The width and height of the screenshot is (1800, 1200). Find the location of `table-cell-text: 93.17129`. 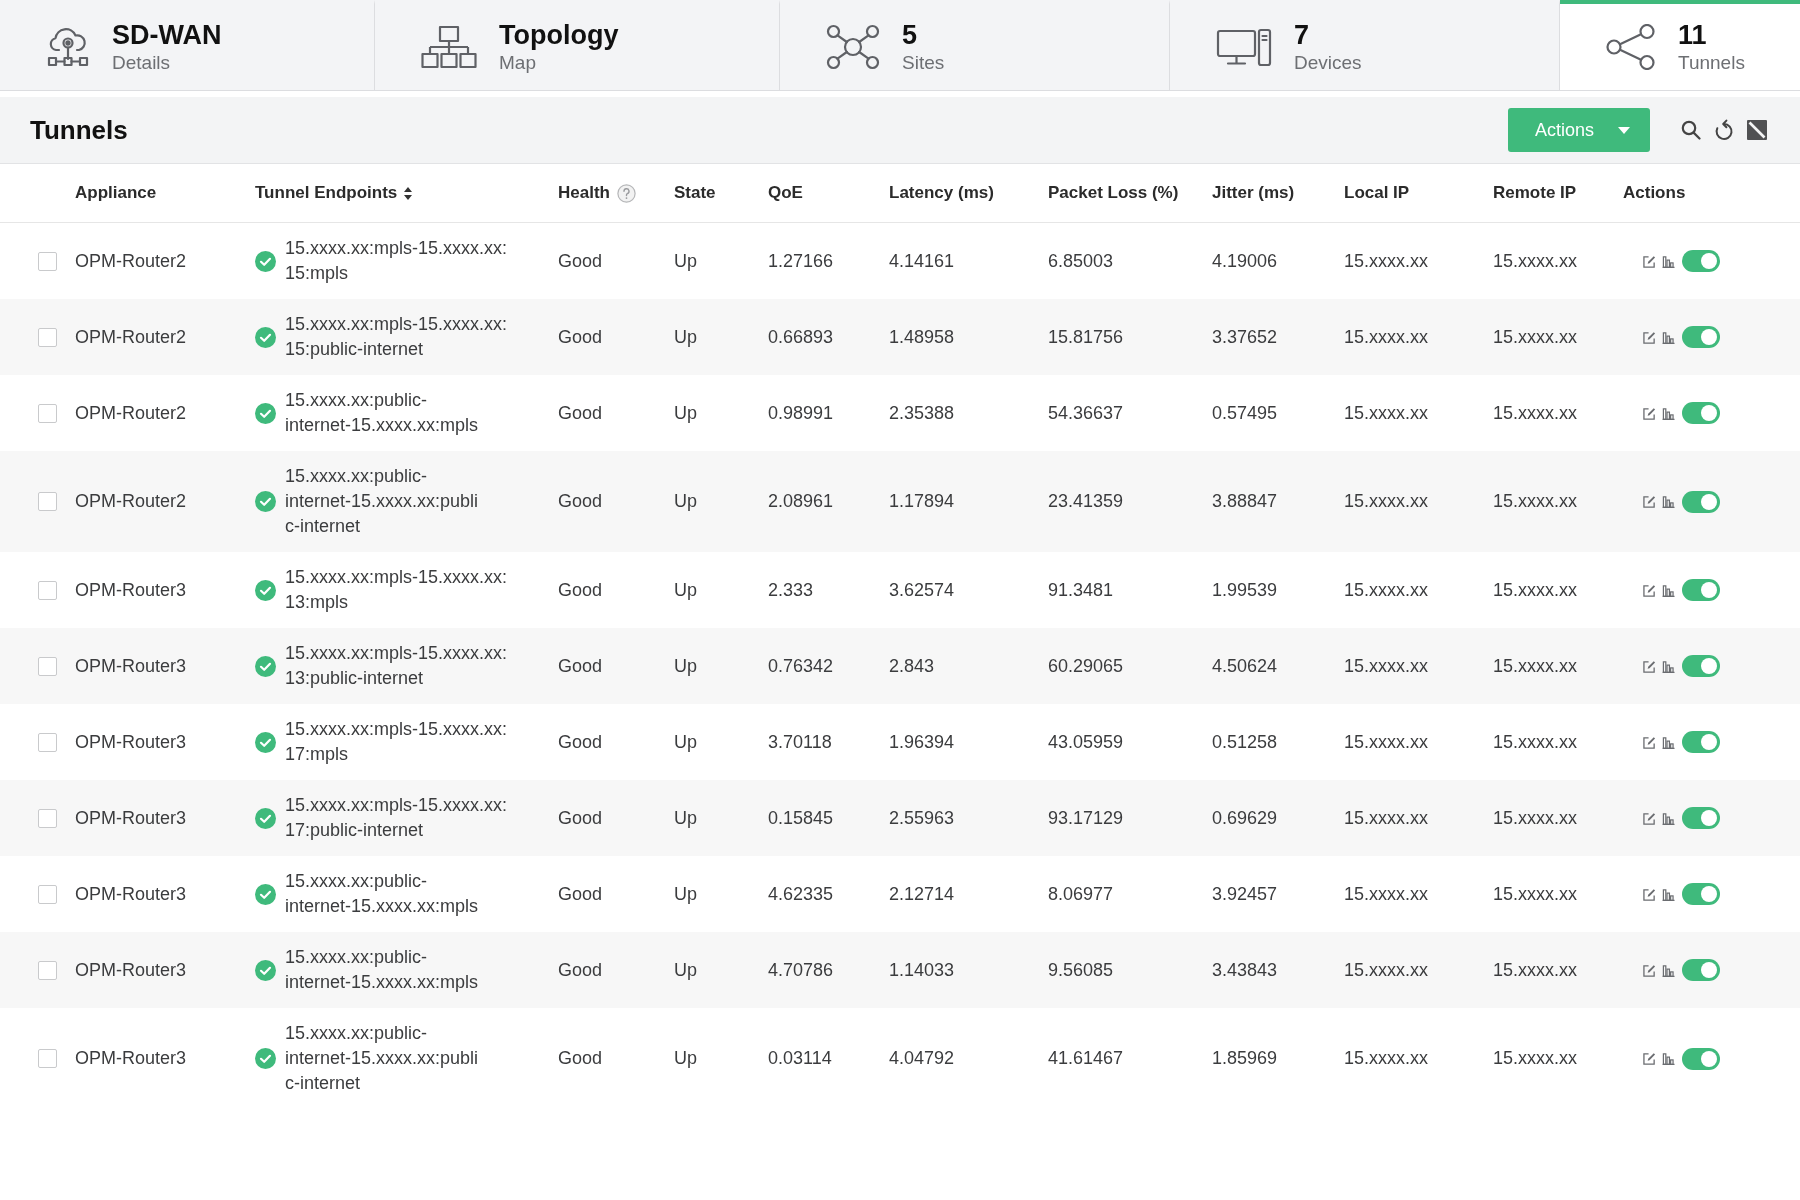

table-cell-text: 93.17129 is located at coordinates (1086, 818).